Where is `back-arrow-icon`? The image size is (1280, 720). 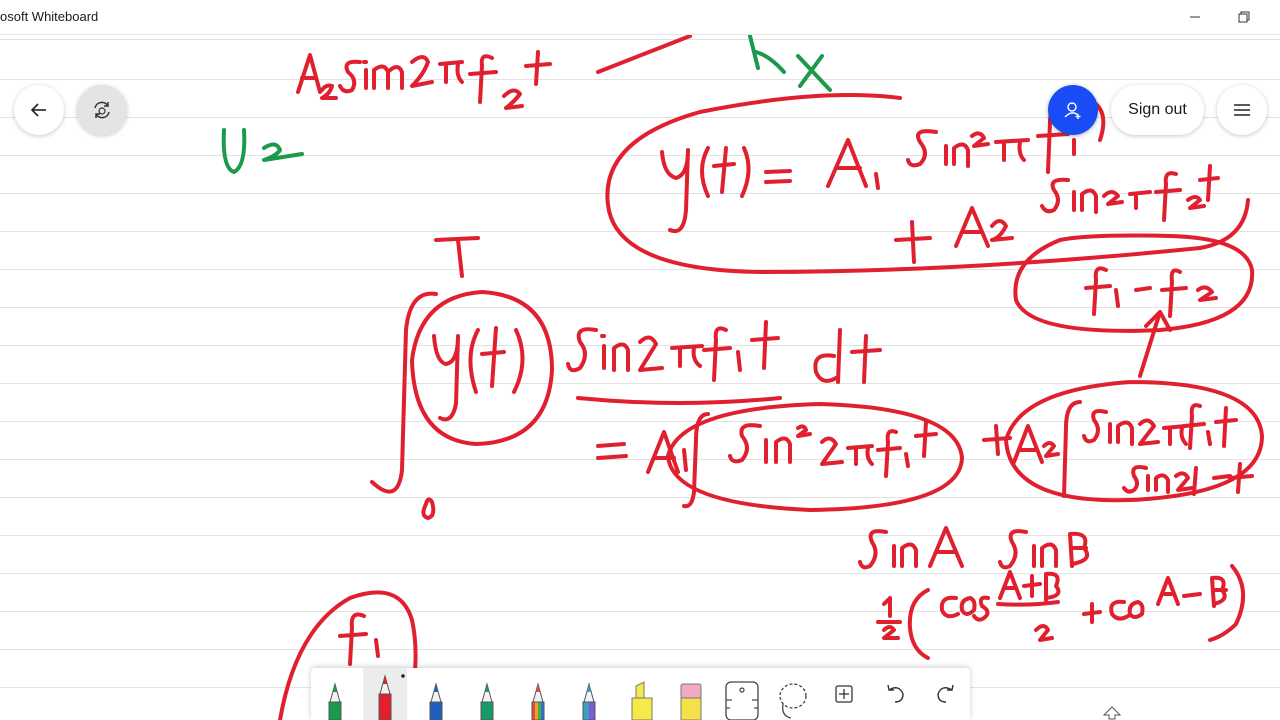 back-arrow-icon is located at coordinates (38, 110).